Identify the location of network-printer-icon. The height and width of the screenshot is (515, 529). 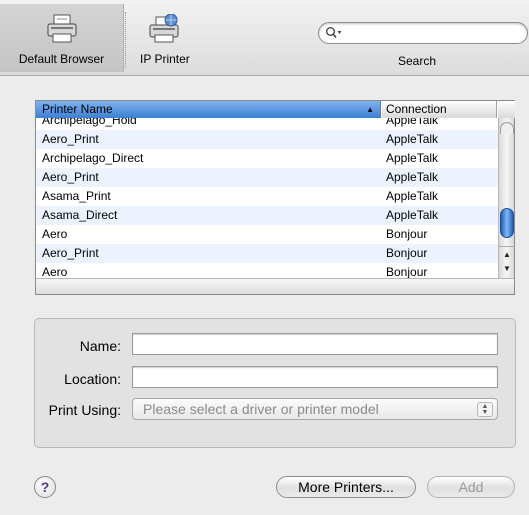
(164, 28).